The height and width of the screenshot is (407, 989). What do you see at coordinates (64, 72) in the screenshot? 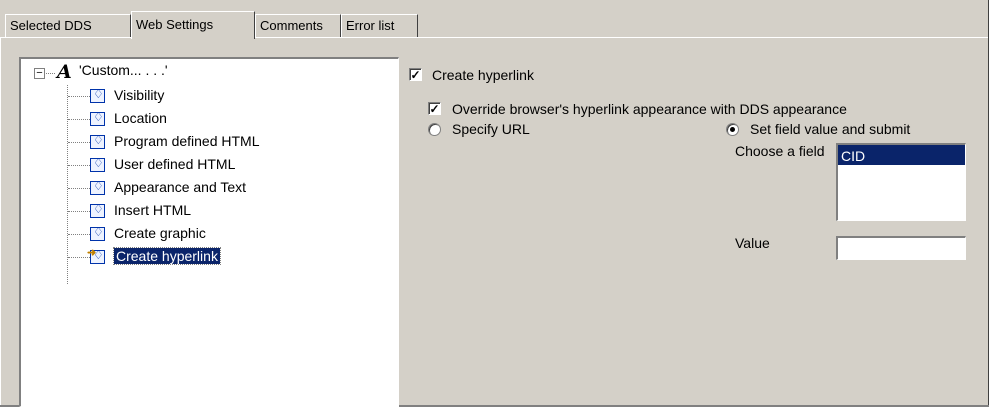
I see `text-style-icon: A` at bounding box center [64, 72].